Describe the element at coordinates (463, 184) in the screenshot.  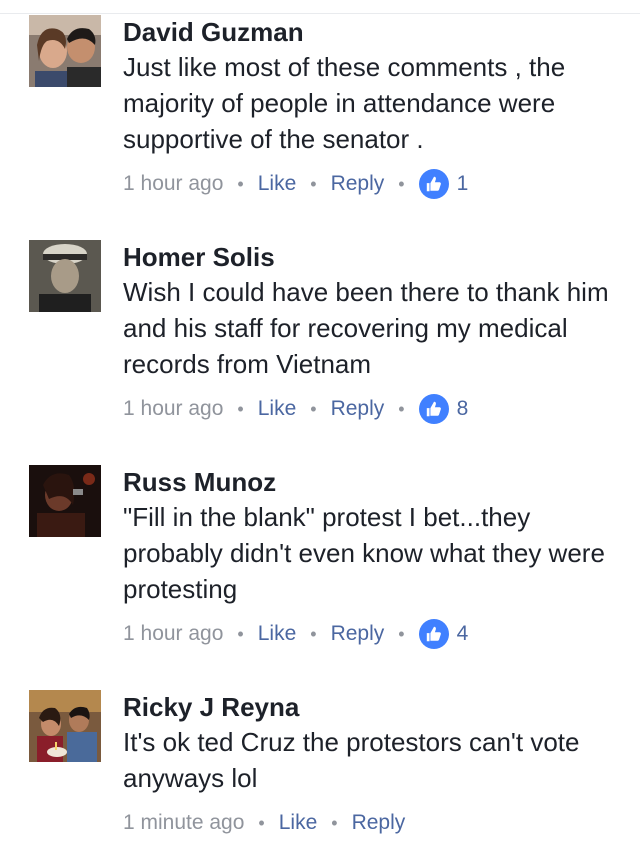
I see `like-count: 1` at that location.